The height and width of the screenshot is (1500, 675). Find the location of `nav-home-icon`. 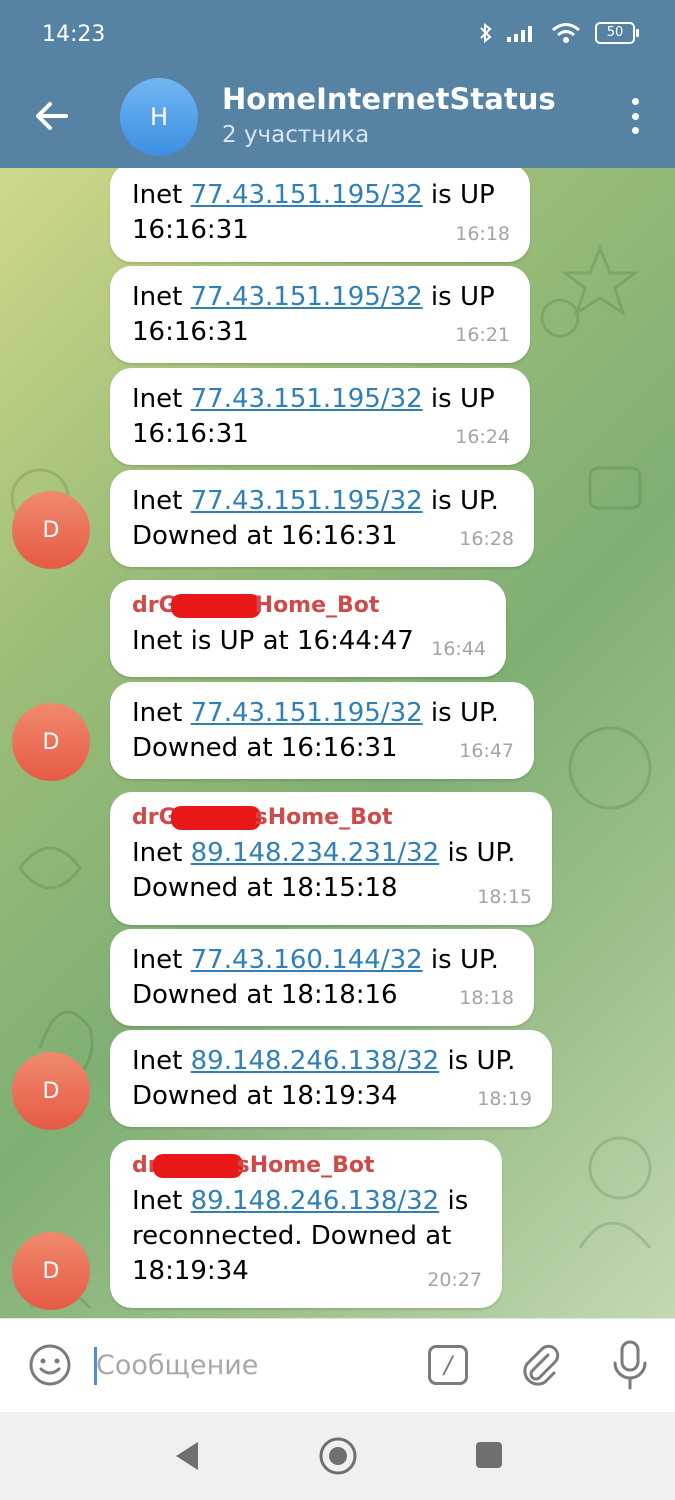

nav-home-icon is located at coordinates (338, 1456).